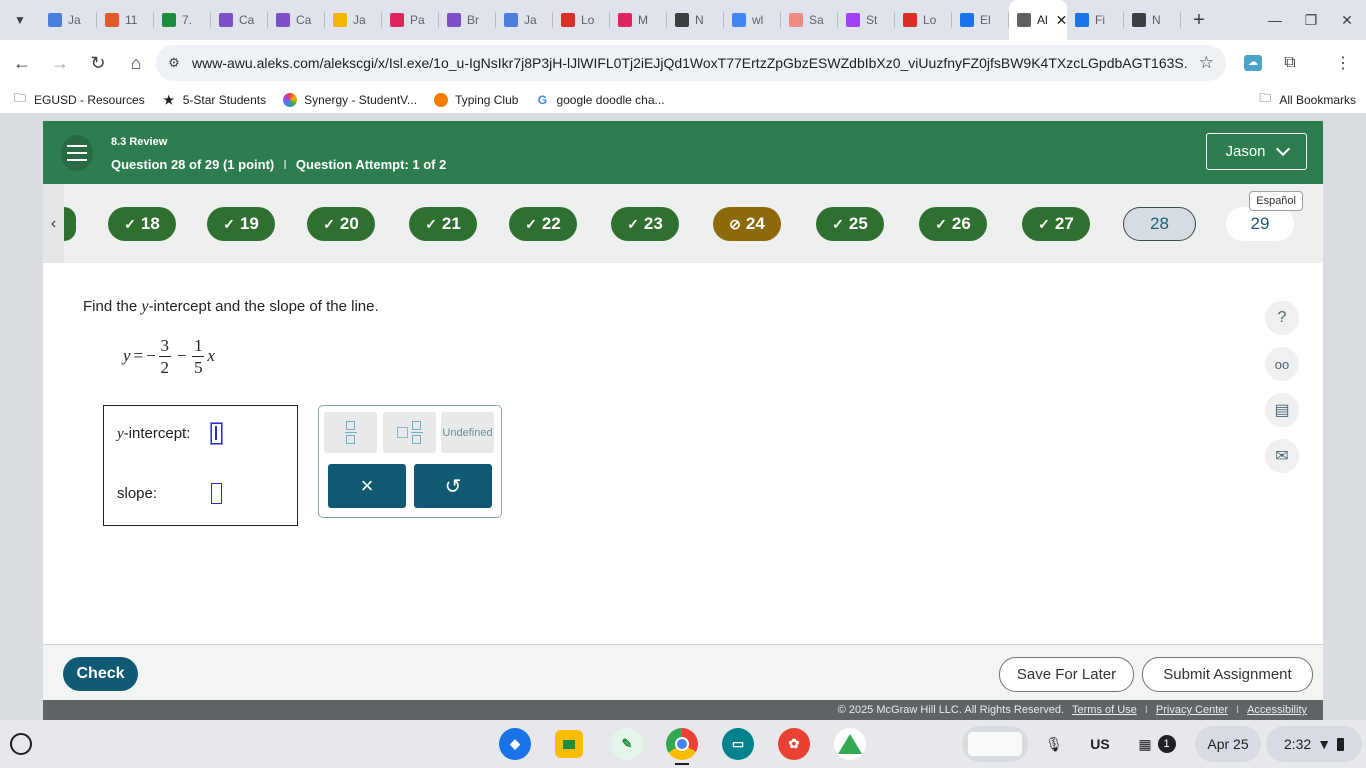 This screenshot has height=768, width=1366. Describe the element at coordinates (738, 744) in the screenshot. I see `screencast-app-icon: ▭` at that location.